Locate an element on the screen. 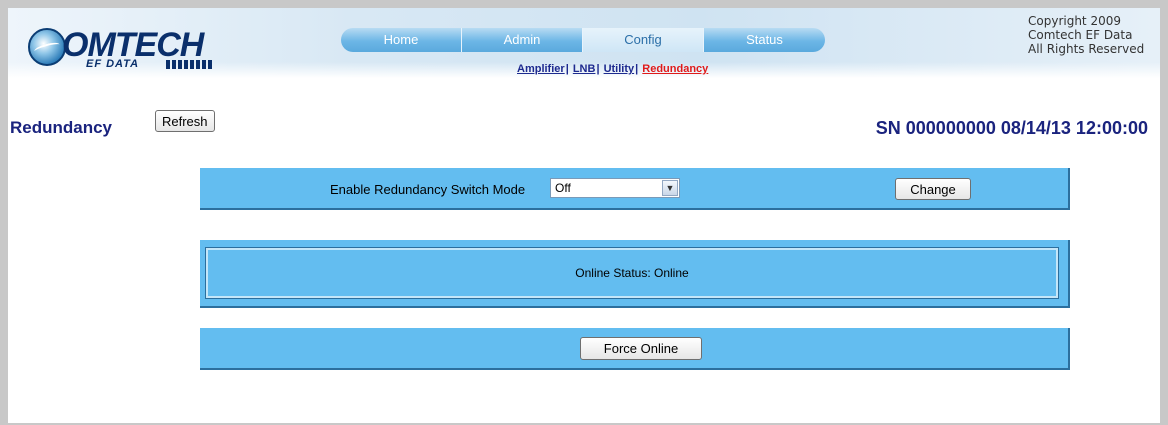 This screenshot has width=1168, height=425. switch-mode-label: Enable Redundancy Switch Mode is located at coordinates (428, 189).